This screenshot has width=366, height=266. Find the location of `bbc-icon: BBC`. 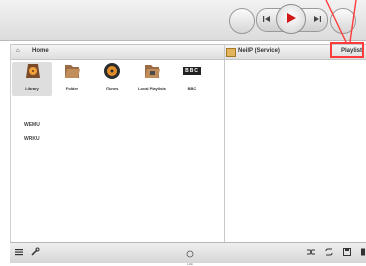

bbc-icon: BBC is located at coordinates (192, 71).